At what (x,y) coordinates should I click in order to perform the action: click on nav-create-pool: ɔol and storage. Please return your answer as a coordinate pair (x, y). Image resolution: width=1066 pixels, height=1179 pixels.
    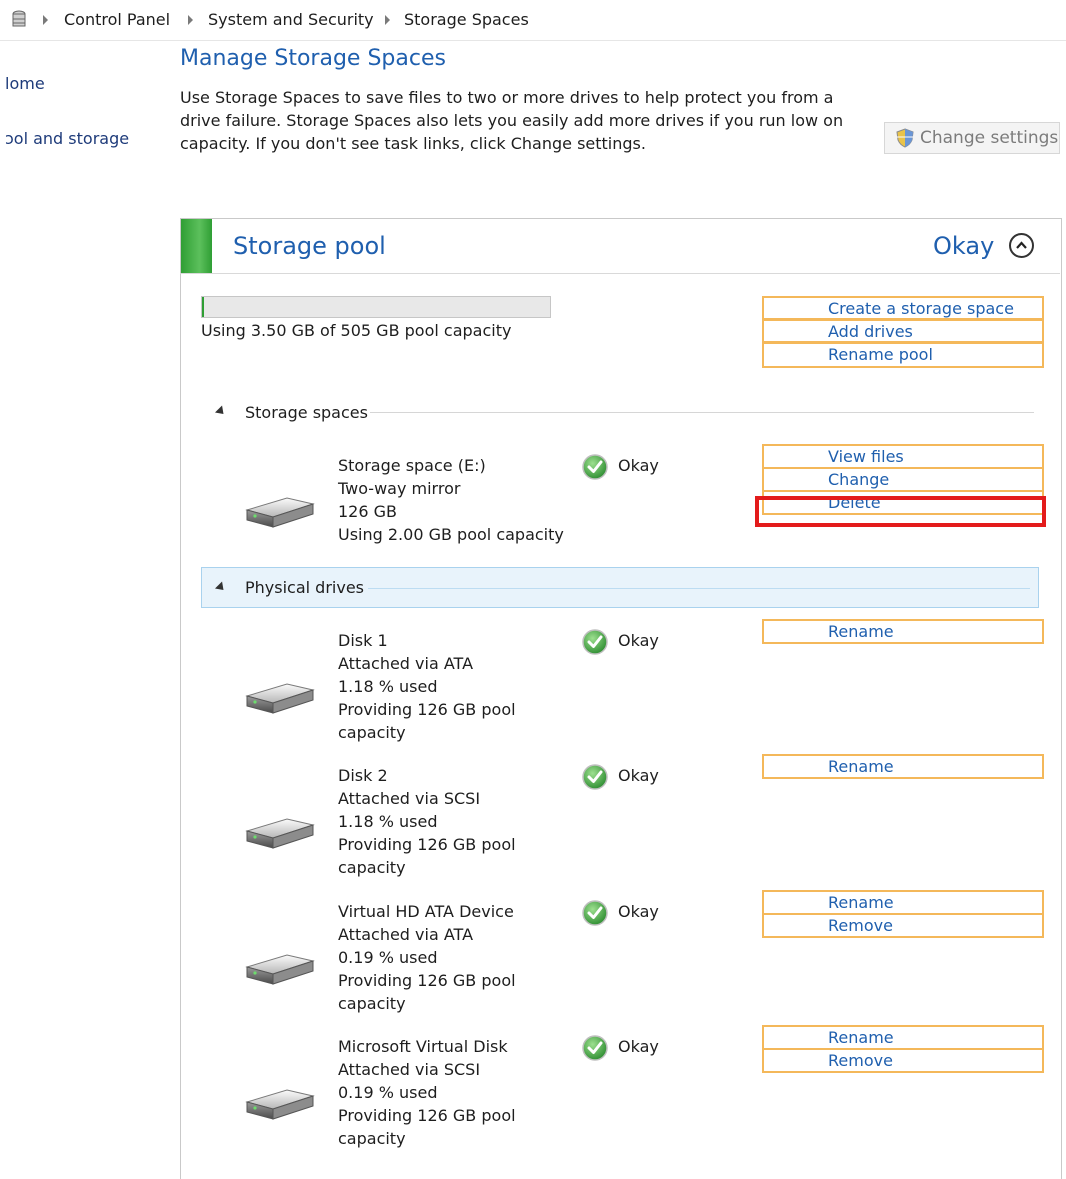
    Looking at the image, I should click on (67, 138).